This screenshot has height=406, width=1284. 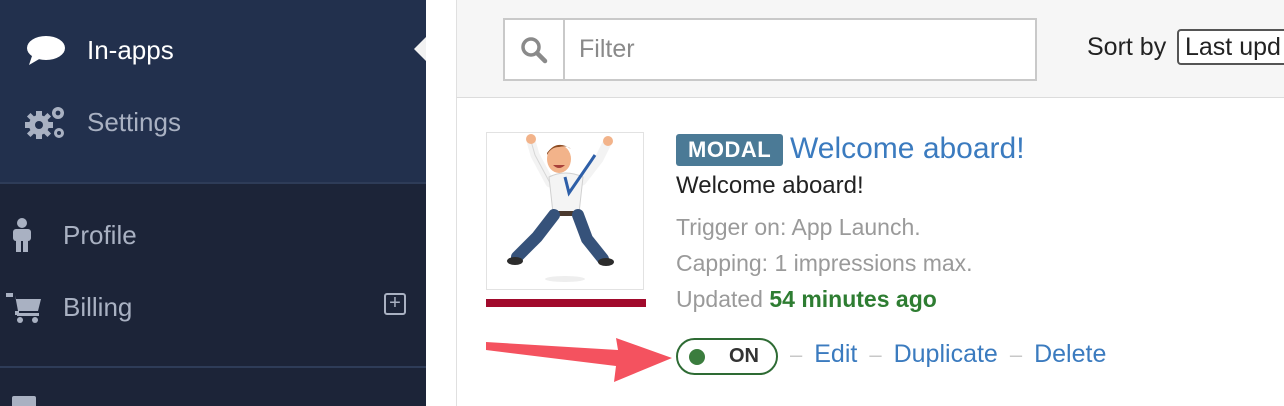 I want to click on campaign-message: Welcome aboard!, so click(x=770, y=185).